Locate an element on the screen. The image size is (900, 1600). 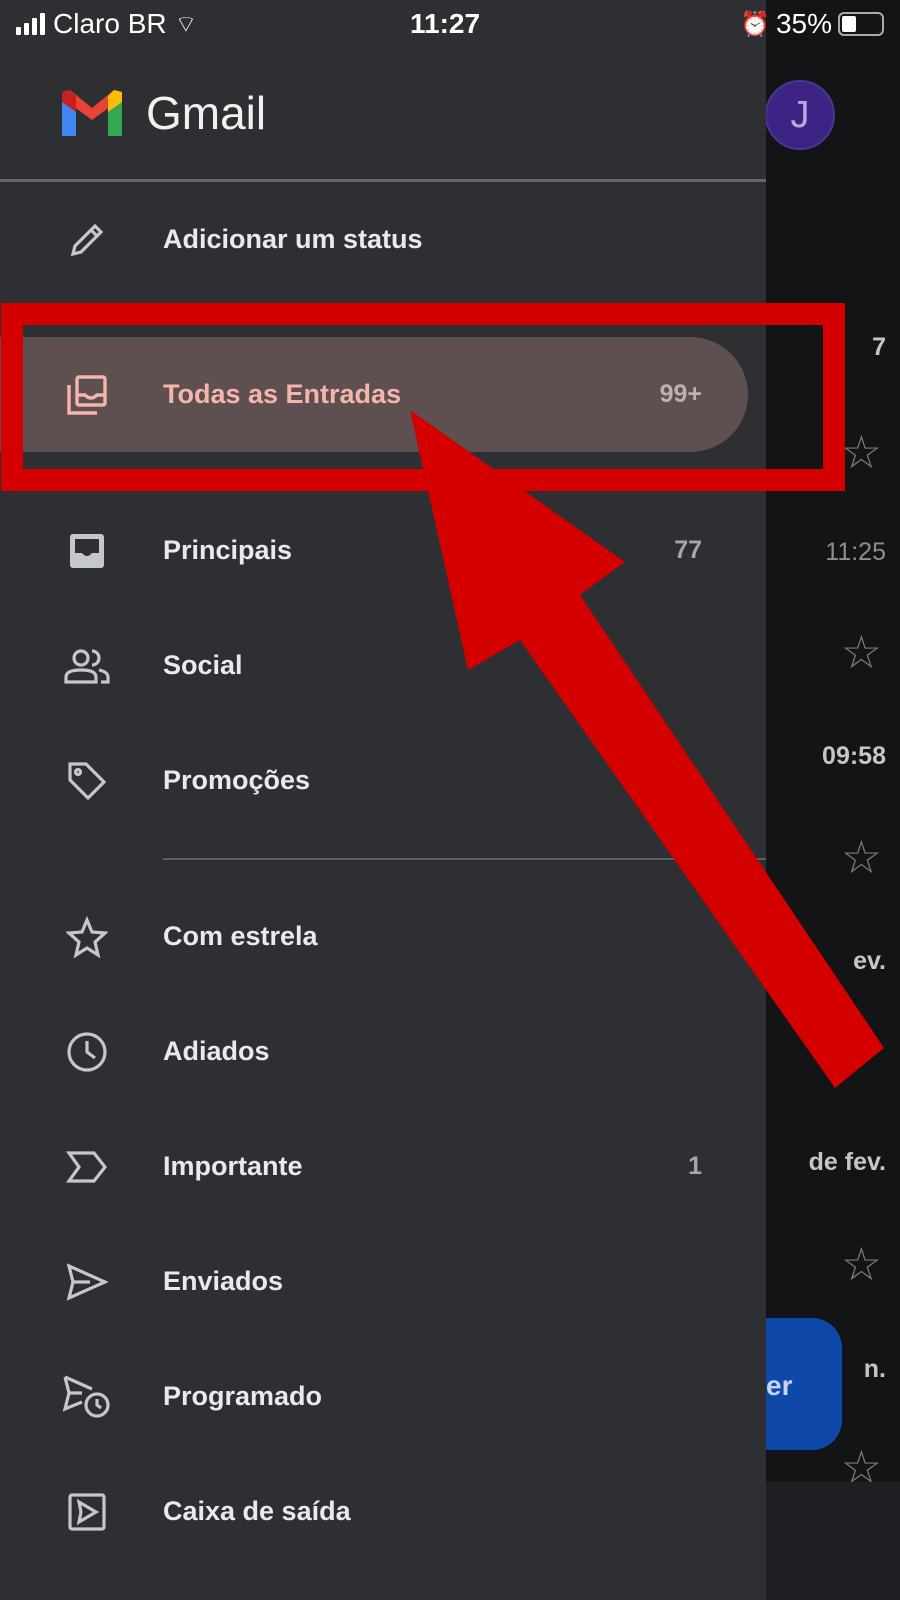
sidebar-item-sent: Enviados is located at coordinates (383, 1281).